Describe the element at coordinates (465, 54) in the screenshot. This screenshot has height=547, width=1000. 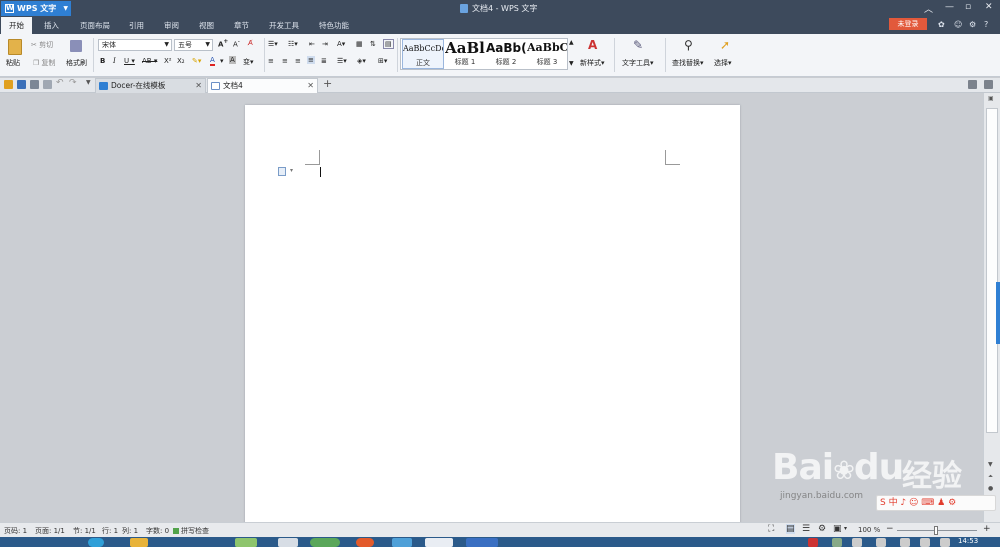
I see `style-heading-1: AaBl 标题 1` at that location.